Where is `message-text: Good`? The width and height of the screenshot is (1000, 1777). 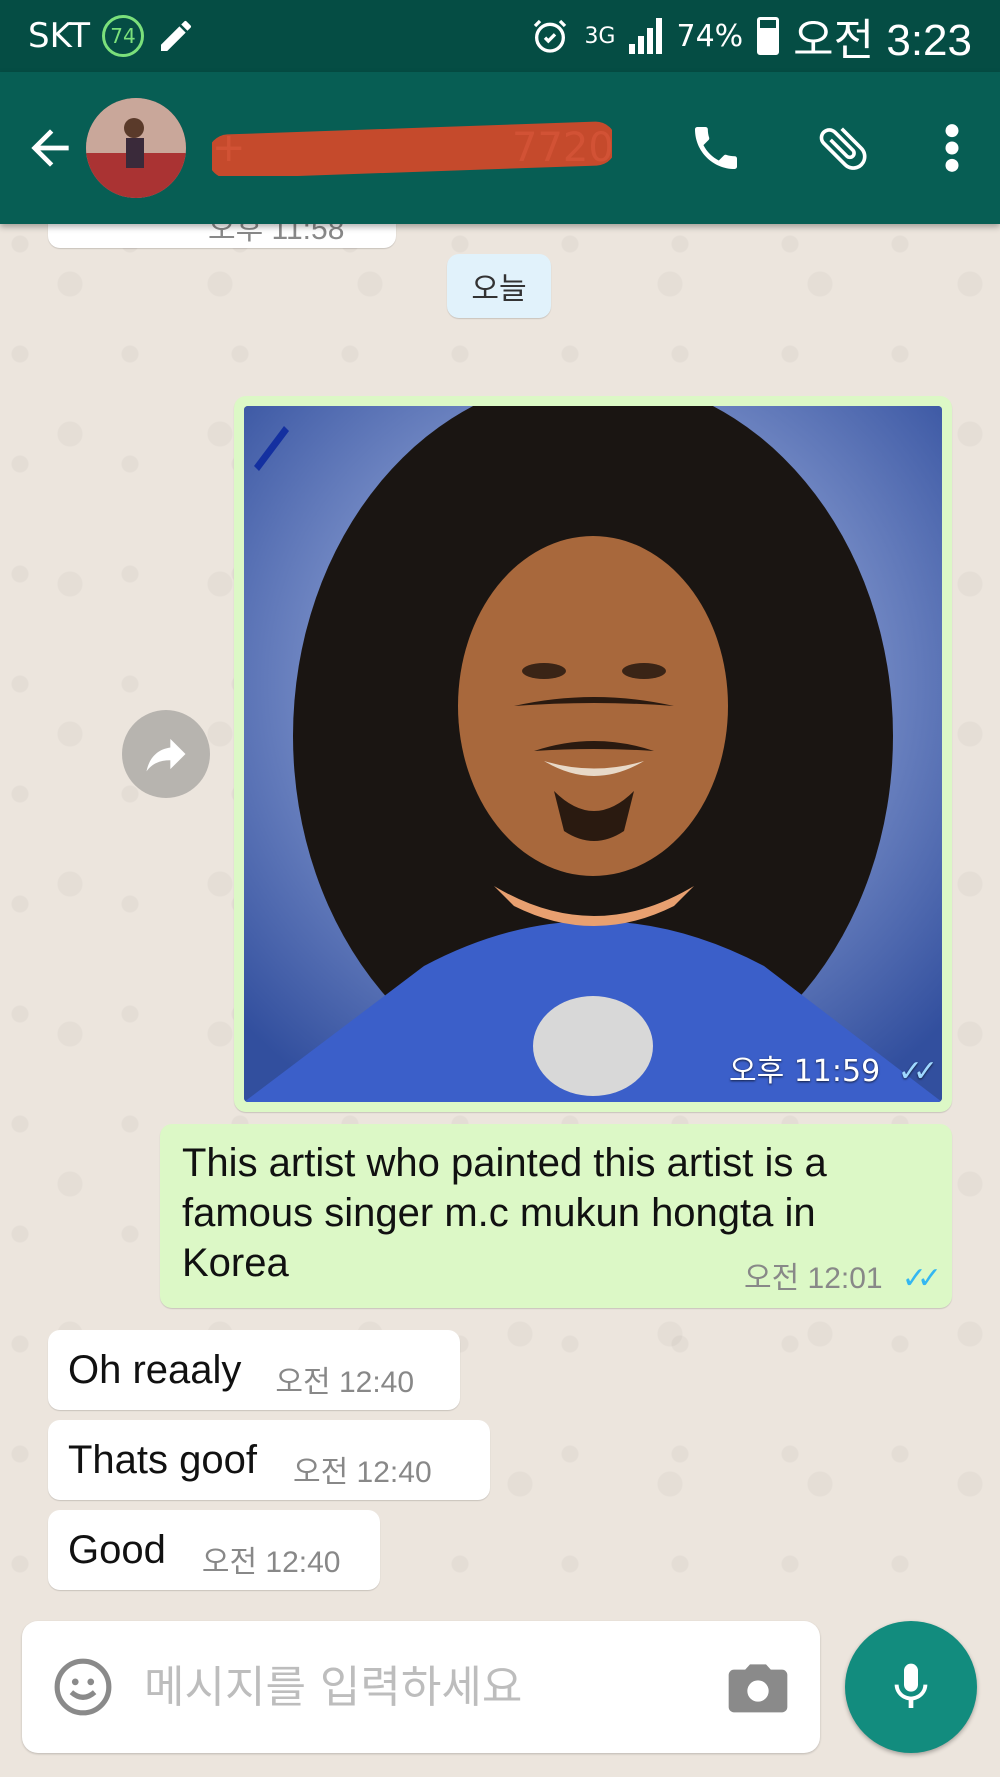 message-text: Good is located at coordinates (117, 1549).